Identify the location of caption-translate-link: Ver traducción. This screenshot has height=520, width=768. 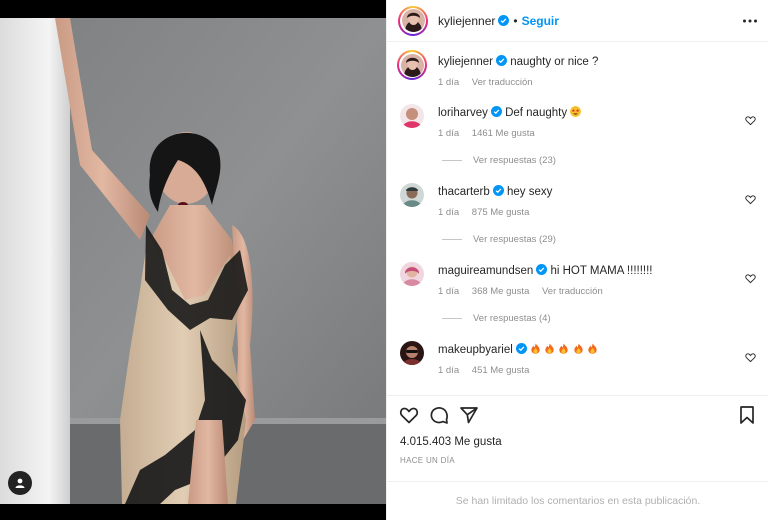
(502, 82).